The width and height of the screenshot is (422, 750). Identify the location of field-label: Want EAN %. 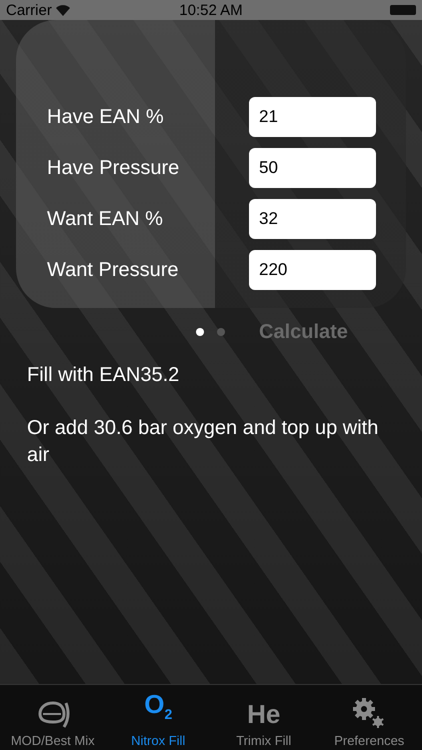
(105, 219).